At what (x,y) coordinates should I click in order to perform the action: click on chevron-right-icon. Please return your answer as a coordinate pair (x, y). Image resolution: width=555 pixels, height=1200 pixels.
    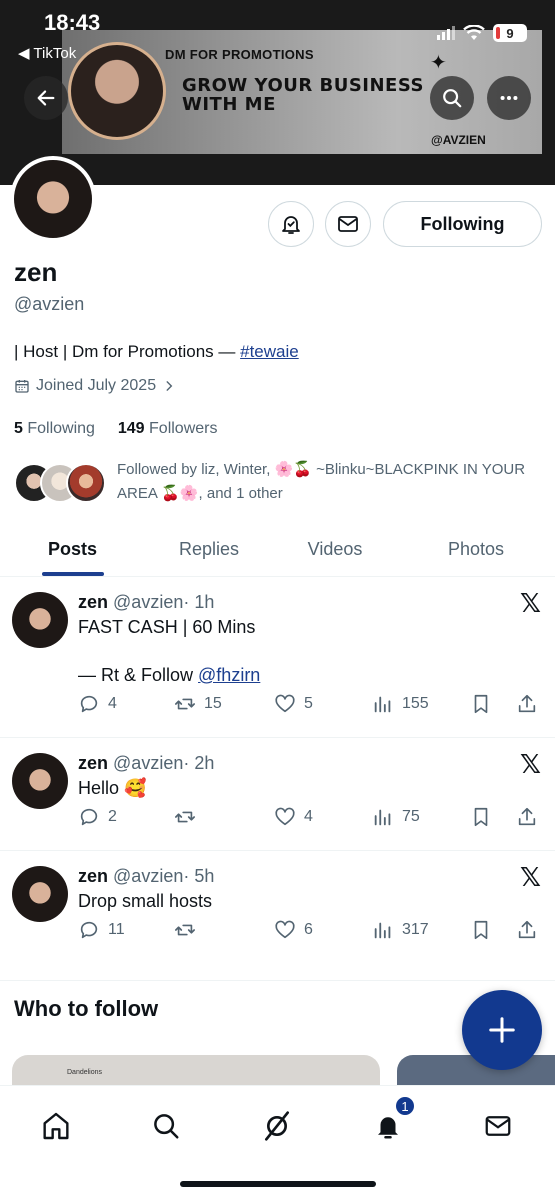
    Looking at the image, I should click on (169, 386).